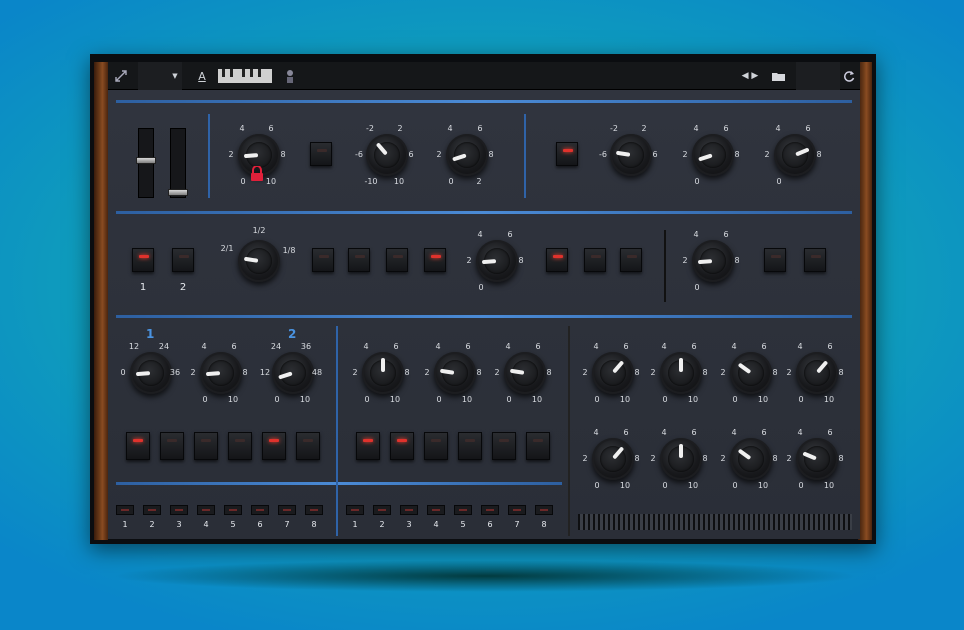  What do you see at coordinates (549, 372) in the screenshot?
I see `osc-knob-tick: 8` at bounding box center [549, 372].